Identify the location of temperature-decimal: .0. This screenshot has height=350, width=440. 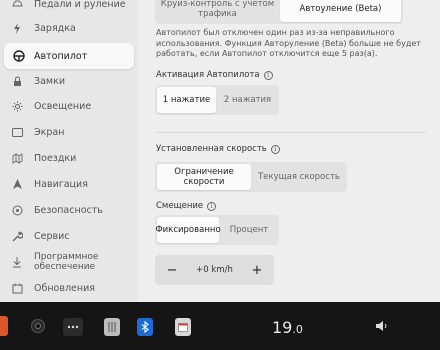
(297, 329).